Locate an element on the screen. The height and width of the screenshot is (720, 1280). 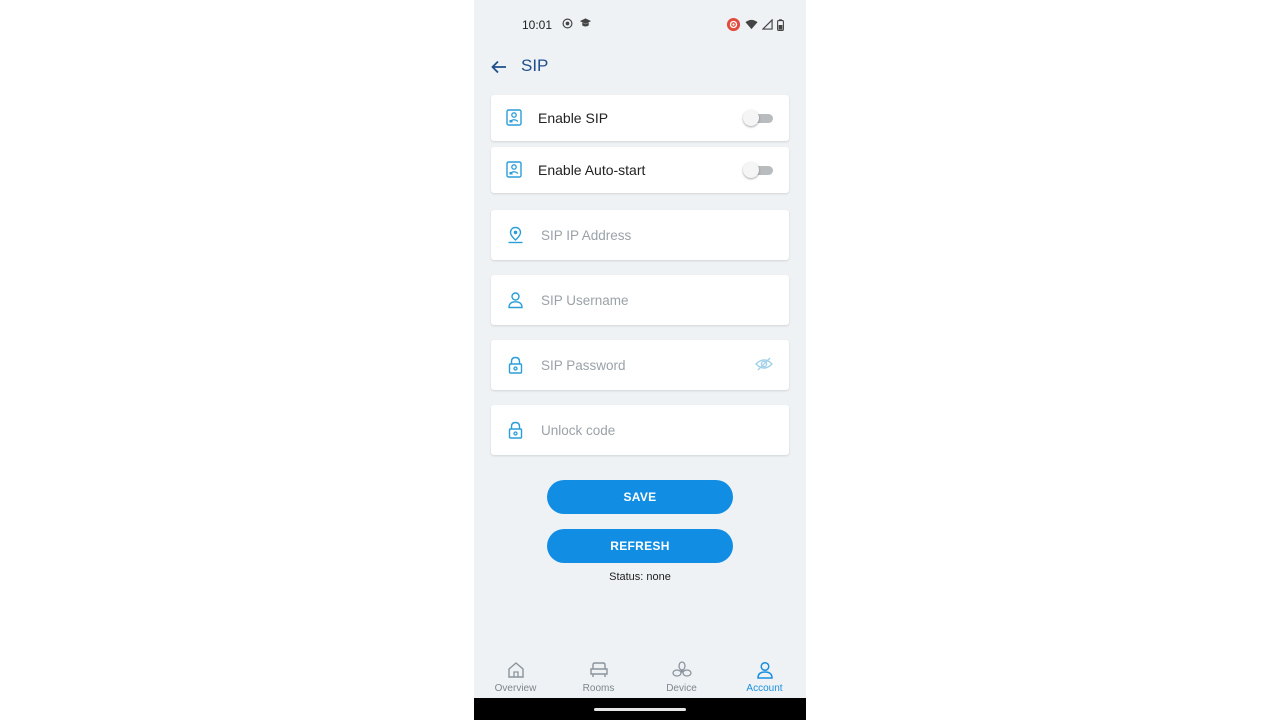
battery-icon is located at coordinates (780, 24).